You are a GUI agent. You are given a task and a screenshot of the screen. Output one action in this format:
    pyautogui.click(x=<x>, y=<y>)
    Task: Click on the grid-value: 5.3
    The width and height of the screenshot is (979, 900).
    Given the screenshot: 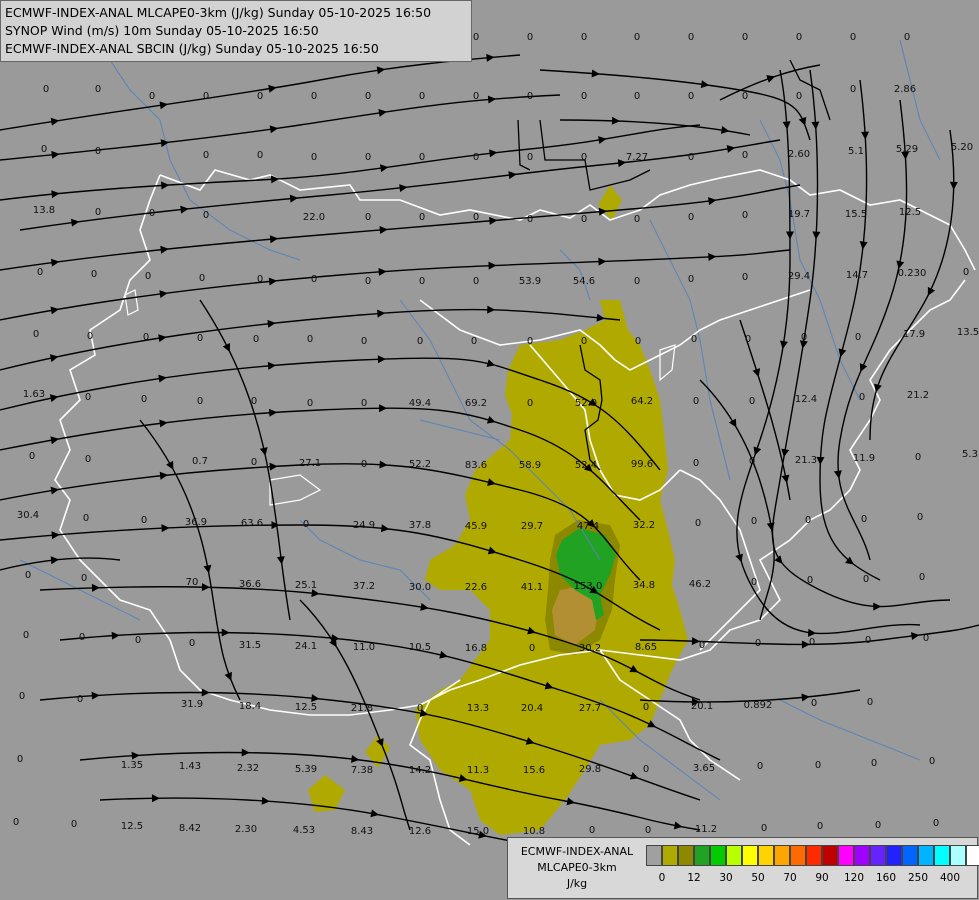 What is the action you would take?
    pyautogui.click(x=970, y=454)
    